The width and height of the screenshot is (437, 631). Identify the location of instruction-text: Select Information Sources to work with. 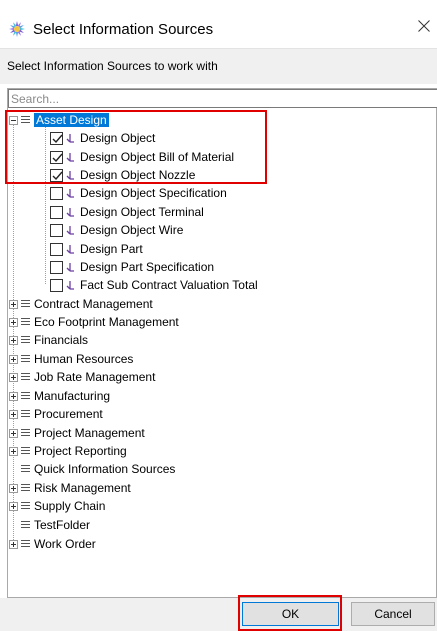
(112, 66).